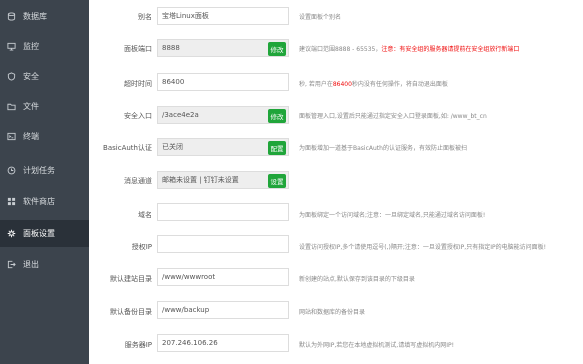 The height and width of the screenshot is (364, 583). I want to click on clock-icon, so click(11, 170).